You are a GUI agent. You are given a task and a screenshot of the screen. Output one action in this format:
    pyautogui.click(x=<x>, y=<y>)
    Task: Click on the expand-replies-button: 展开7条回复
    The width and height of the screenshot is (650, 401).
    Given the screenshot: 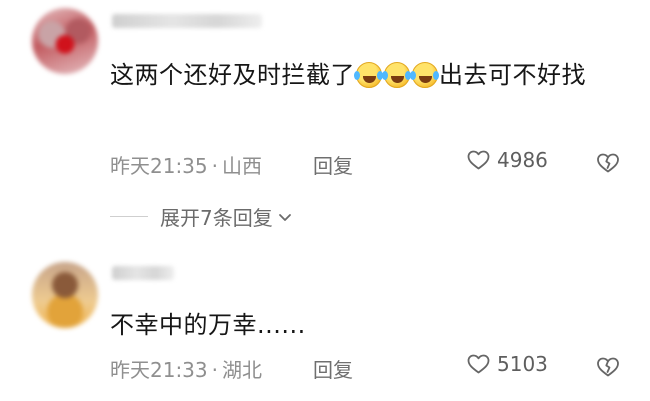 What is the action you would take?
    pyautogui.click(x=201, y=216)
    